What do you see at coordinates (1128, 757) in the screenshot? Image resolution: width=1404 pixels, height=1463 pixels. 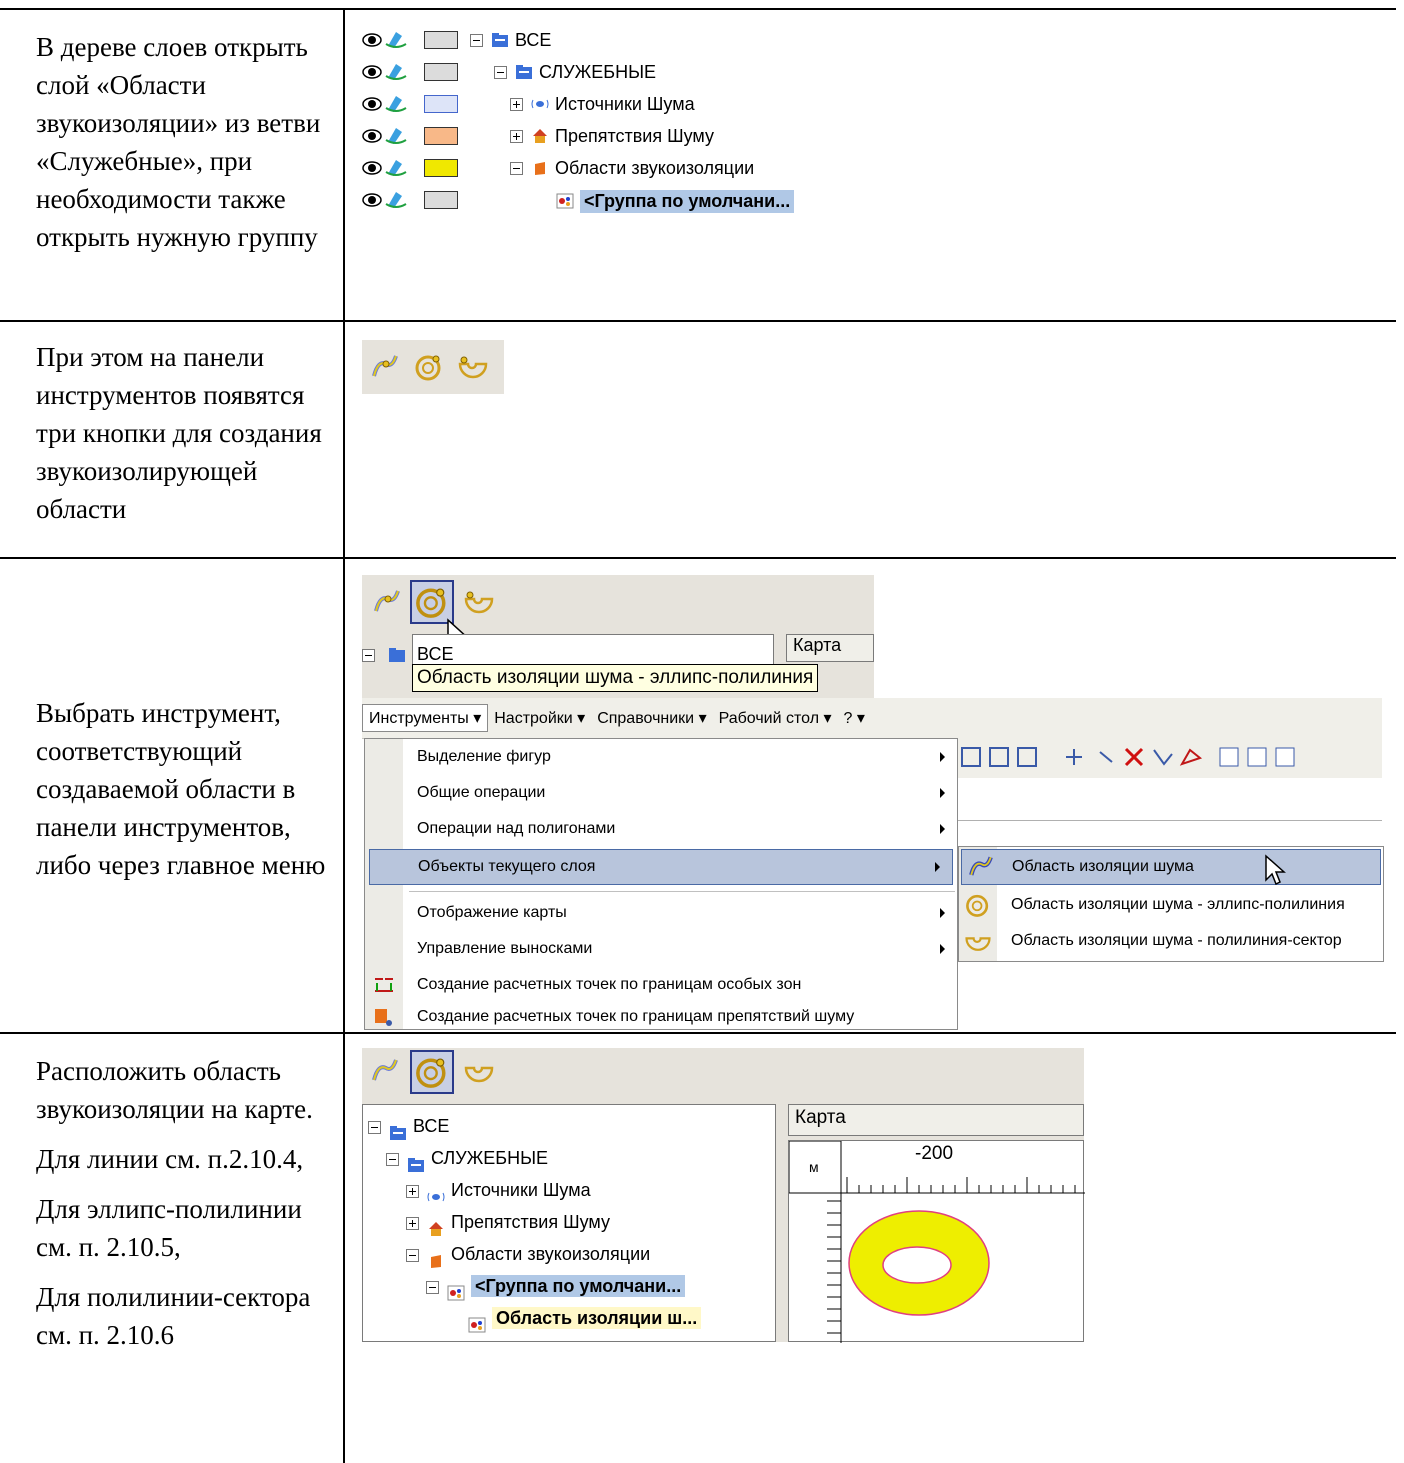 I see `toolbar-icons` at bounding box center [1128, 757].